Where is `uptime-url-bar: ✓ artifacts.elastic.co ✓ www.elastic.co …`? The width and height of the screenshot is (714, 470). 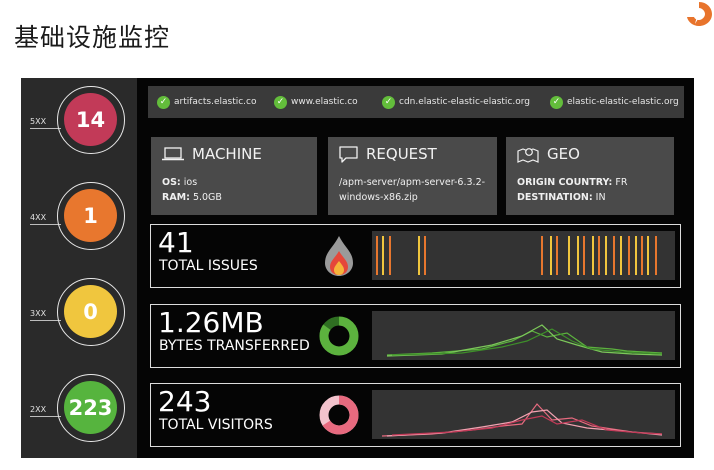 uptime-url-bar: ✓ artifacts.elastic.co ✓ www.elastic.co … is located at coordinates (416, 102).